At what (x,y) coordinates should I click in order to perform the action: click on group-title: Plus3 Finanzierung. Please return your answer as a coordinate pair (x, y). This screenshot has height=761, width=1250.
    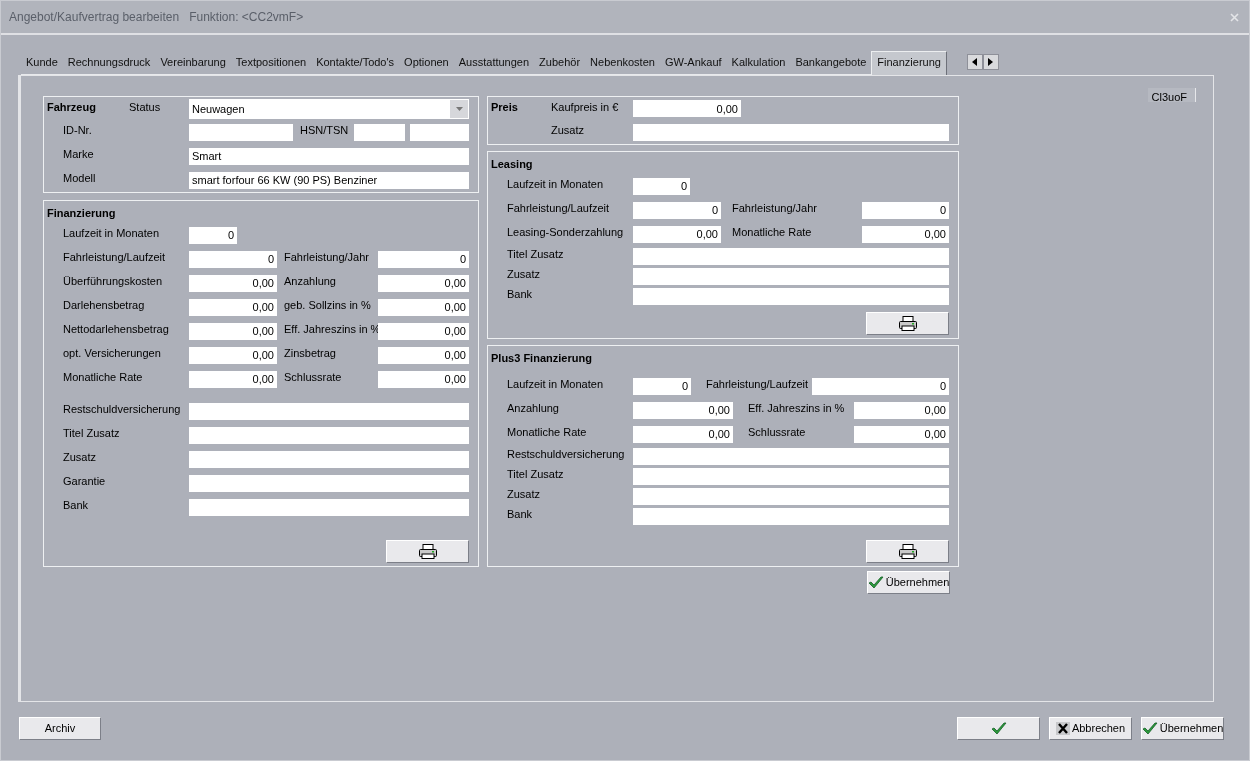
    Looking at the image, I should click on (542, 358).